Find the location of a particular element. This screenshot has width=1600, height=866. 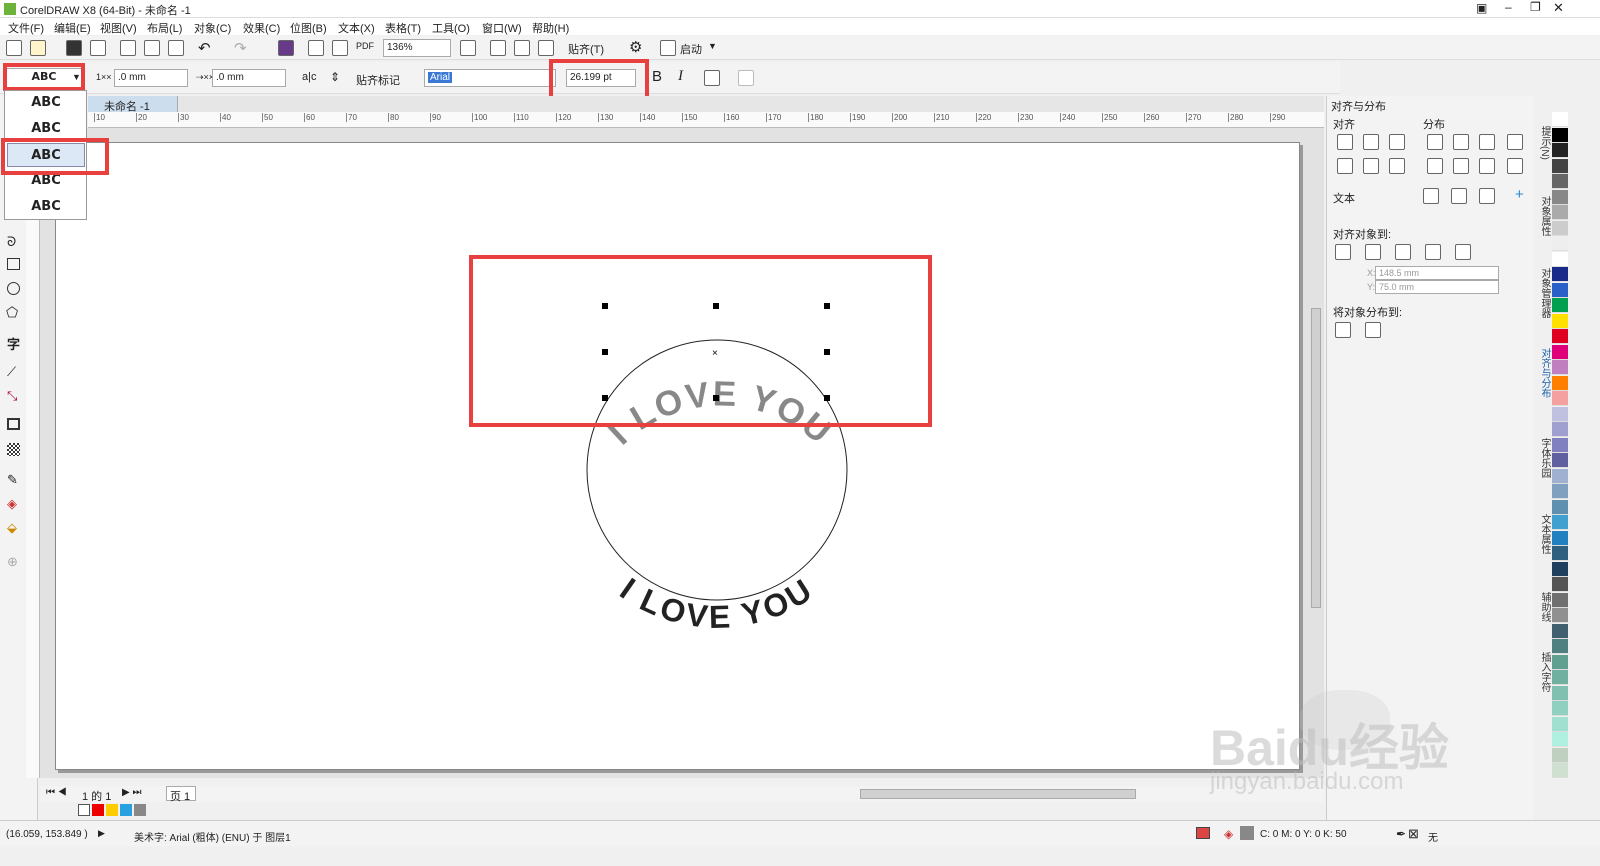

first-page-icon: ⏮ ◀ is located at coordinates (56, 792).